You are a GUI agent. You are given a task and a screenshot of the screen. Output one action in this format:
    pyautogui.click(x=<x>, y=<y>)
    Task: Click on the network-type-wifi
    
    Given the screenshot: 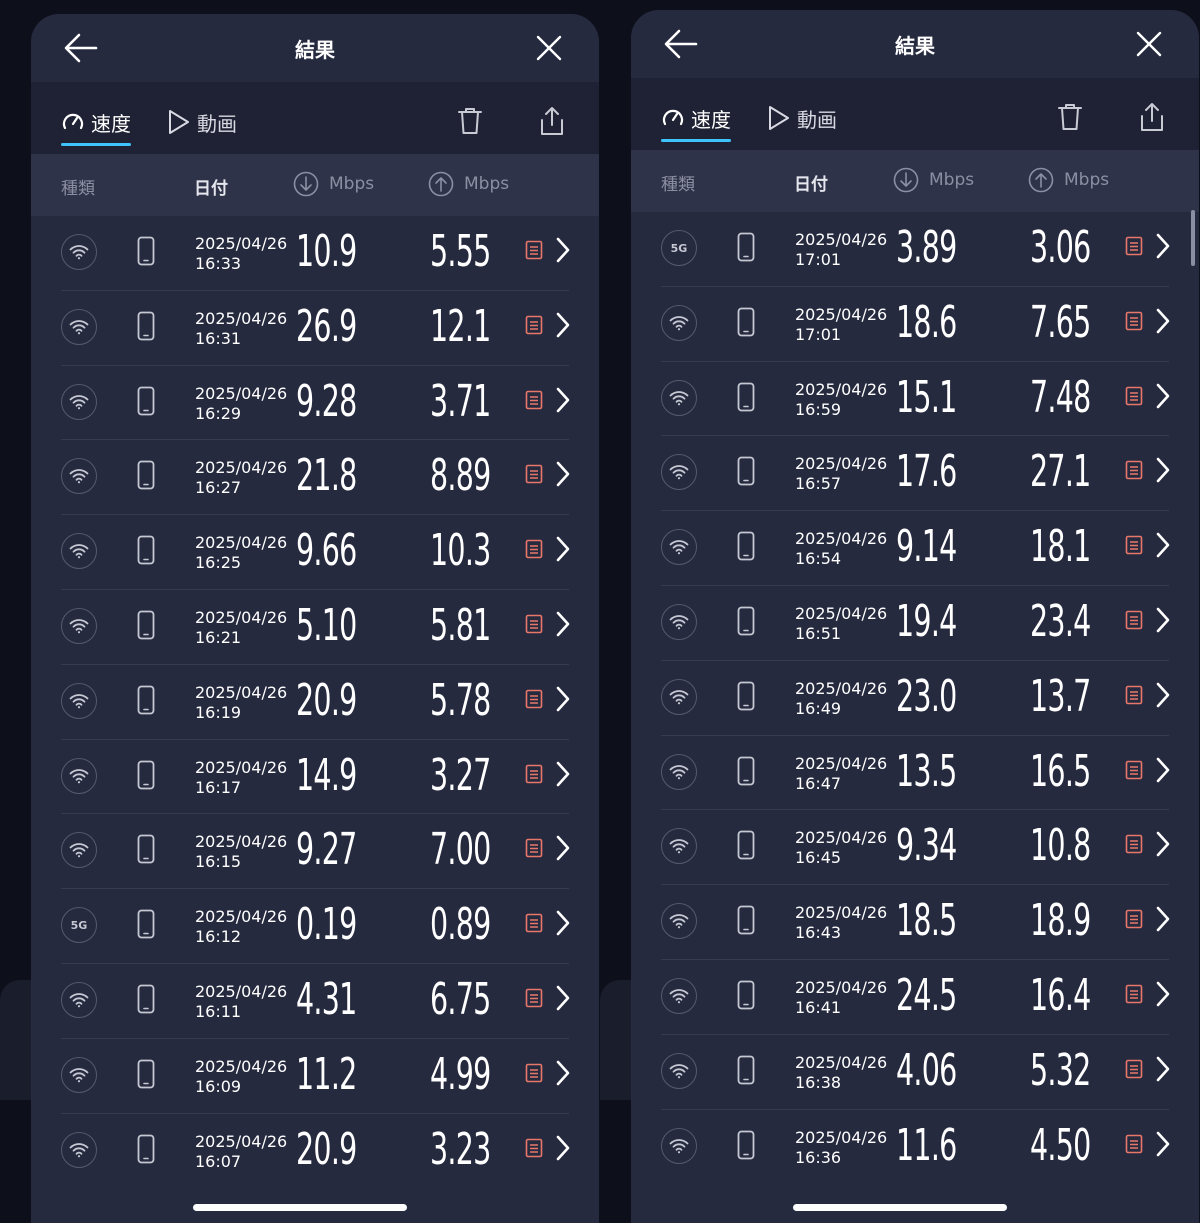 What is the action you would take?
    pyautogui.click(x=79, y=551)
    